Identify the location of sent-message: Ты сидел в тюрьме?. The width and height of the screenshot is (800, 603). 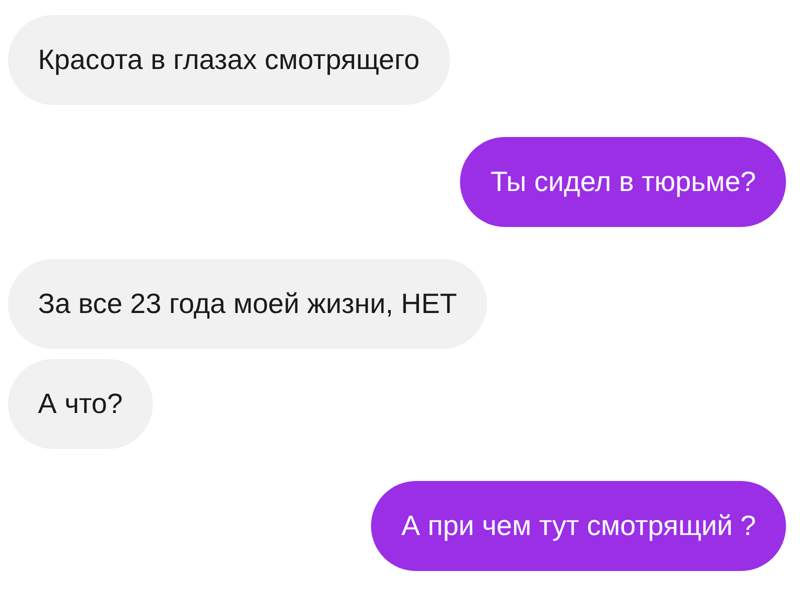
(623, 182).